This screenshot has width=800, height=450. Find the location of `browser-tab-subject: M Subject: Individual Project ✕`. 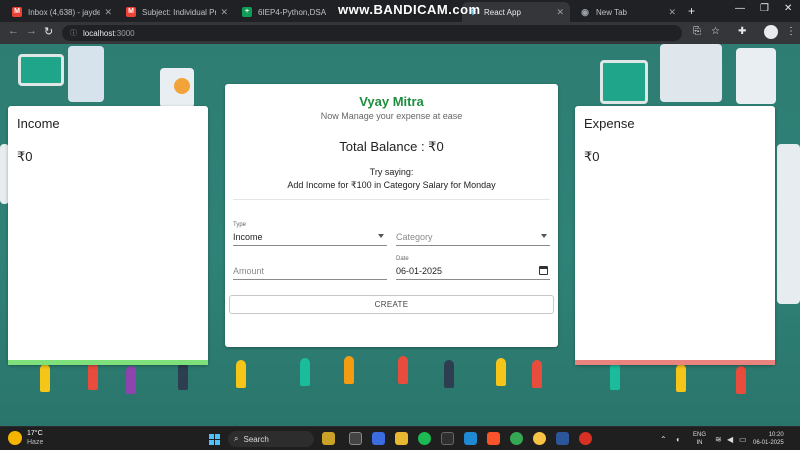

browser-tab-subject: M Subject: Individual Project ✕ is located at coordinates (177, 12).